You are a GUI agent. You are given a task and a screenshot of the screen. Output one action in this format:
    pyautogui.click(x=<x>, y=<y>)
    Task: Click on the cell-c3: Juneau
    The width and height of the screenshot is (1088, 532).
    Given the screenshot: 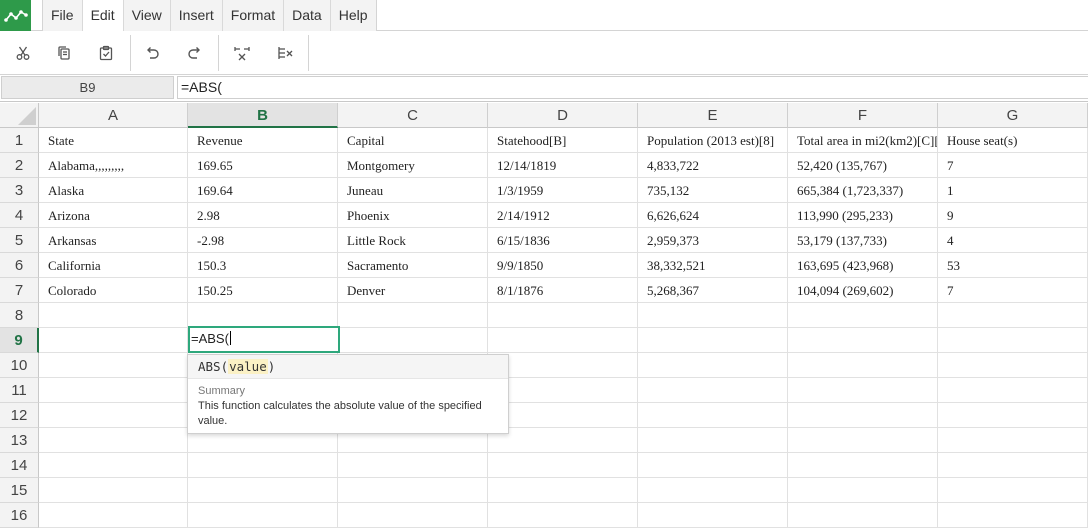 What is the action you would take?
    pyautogui.click(x=413, y=190)
    